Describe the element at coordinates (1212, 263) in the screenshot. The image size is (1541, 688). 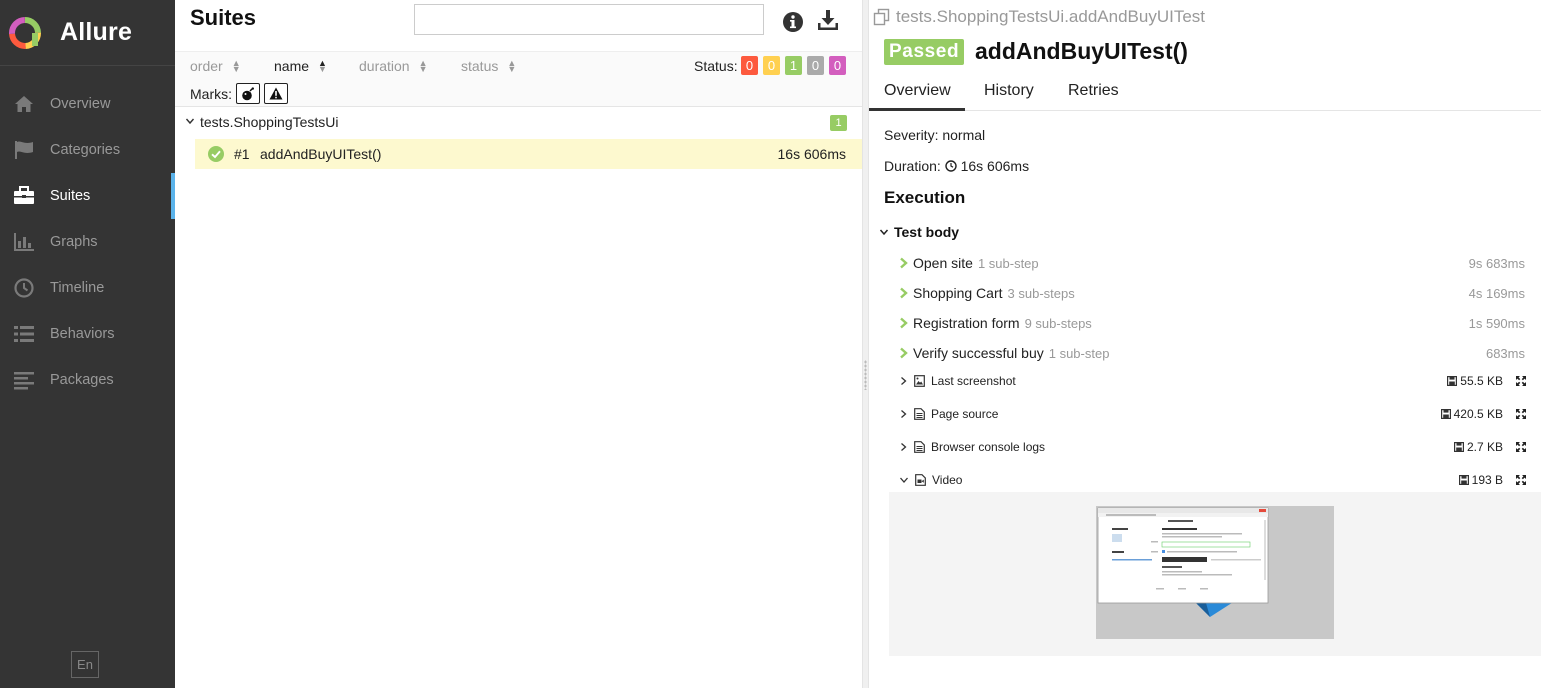
I see `step-row: Open site 1 sub-step 9s 683ms` at that location.